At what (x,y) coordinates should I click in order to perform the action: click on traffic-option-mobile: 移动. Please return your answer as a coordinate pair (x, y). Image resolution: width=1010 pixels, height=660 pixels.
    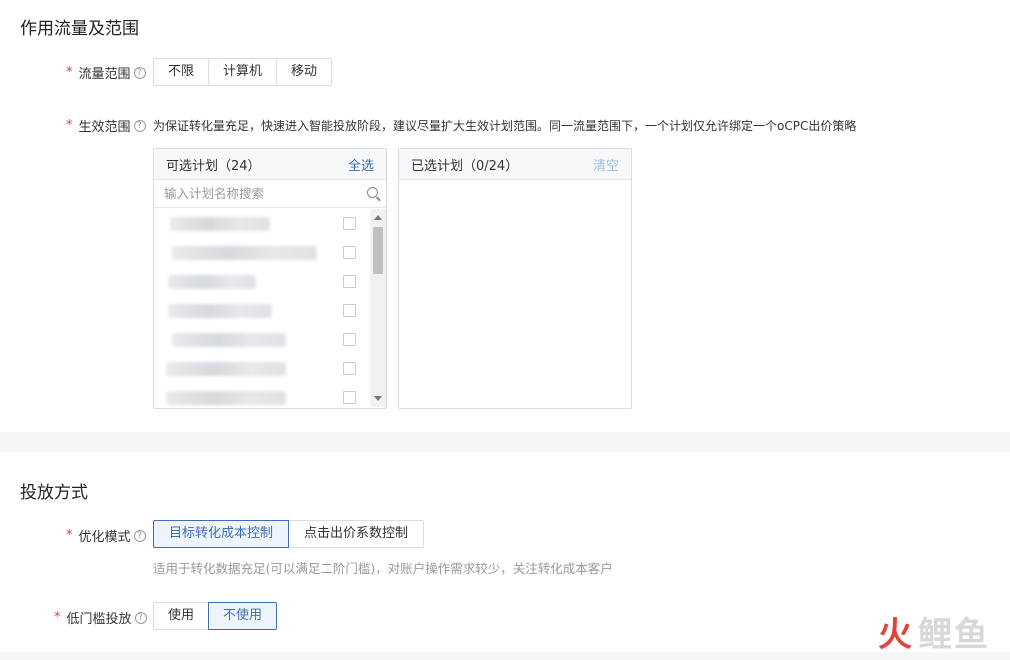
    Looking at the image, I should click on (304, 72).